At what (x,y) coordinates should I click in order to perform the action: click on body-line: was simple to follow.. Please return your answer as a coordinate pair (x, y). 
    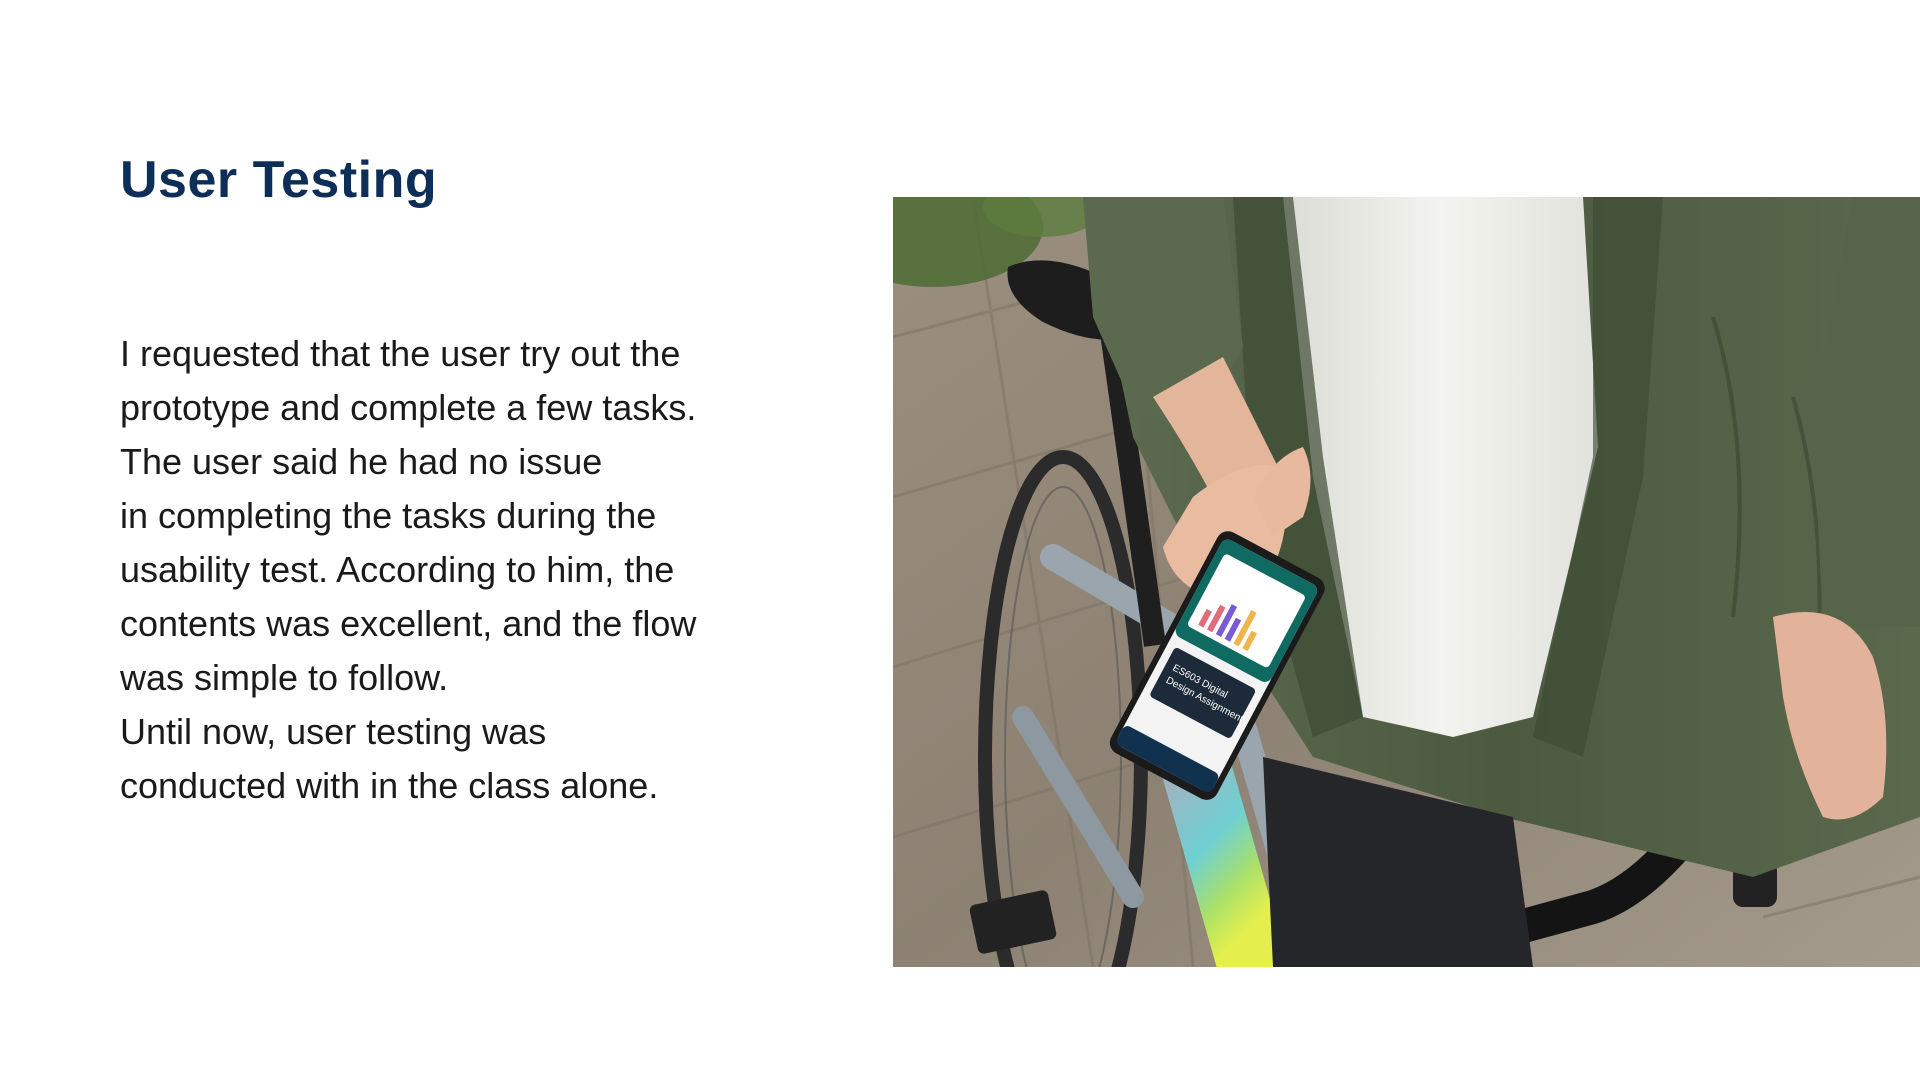
    Looking at the image, I should click on (284, 677).